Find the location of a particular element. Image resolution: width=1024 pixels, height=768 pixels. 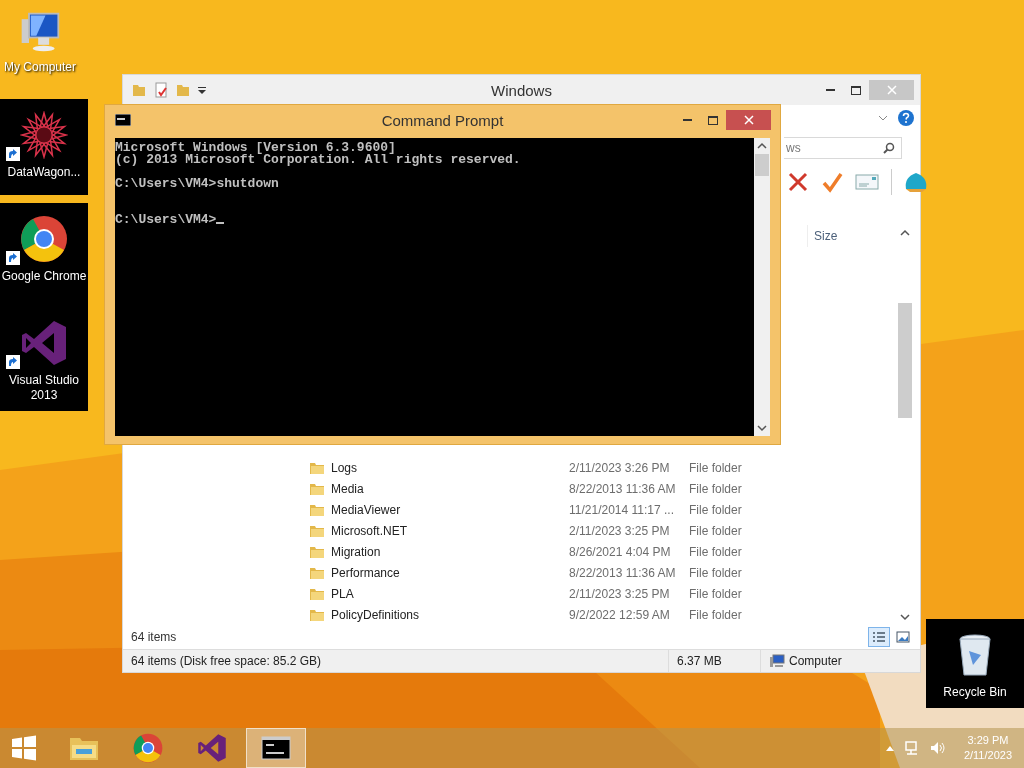

console-line: (c) 2013 Microsoft Corporation. All rights reserved. is located at coordinates (318, 160).